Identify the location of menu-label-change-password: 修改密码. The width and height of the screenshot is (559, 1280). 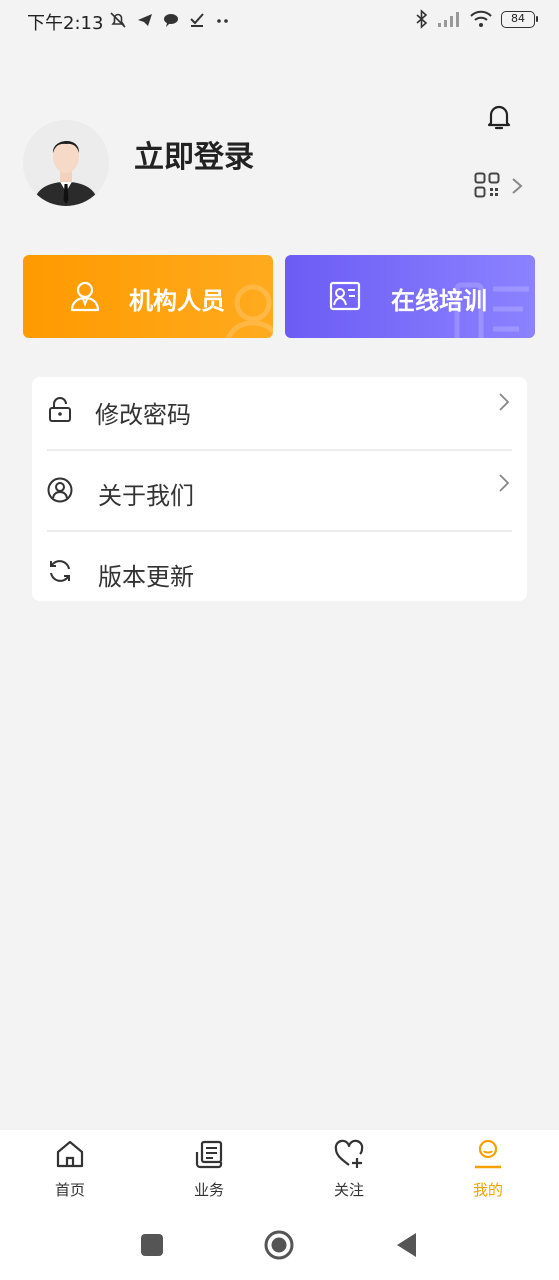
(143, 415).